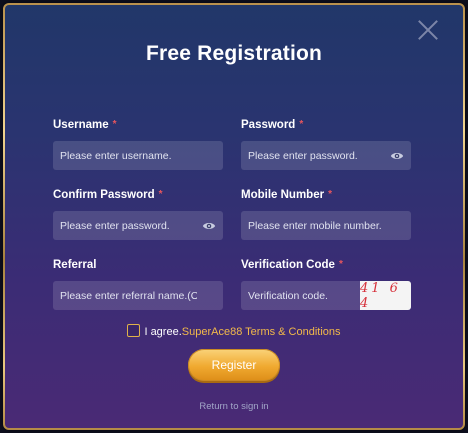 The width and height of the screenshot is (468, 433). What do you see at coordinates (75, 265) in the screenshot?
I see `referral-label-text: Referral` at bounding box center [75, 265].